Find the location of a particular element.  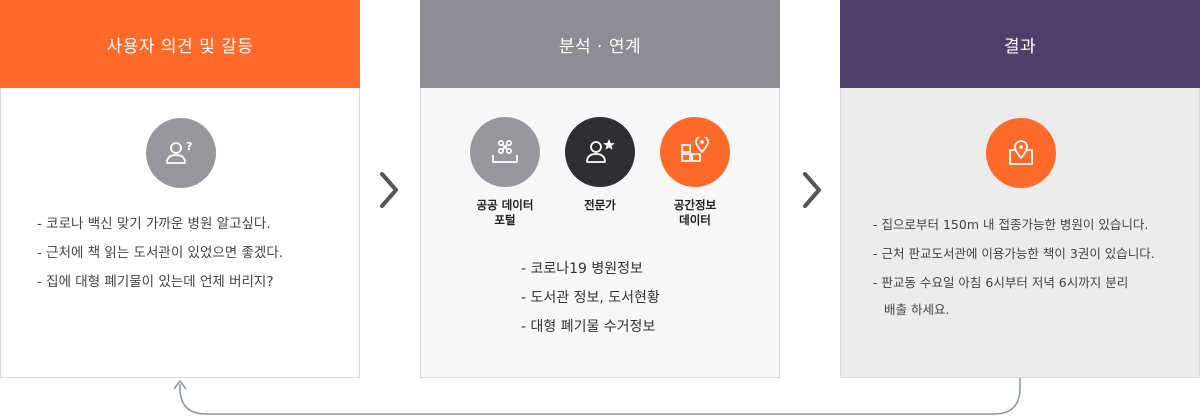

icon-label-line: 공간정보 is located at coordinates (695, 205).